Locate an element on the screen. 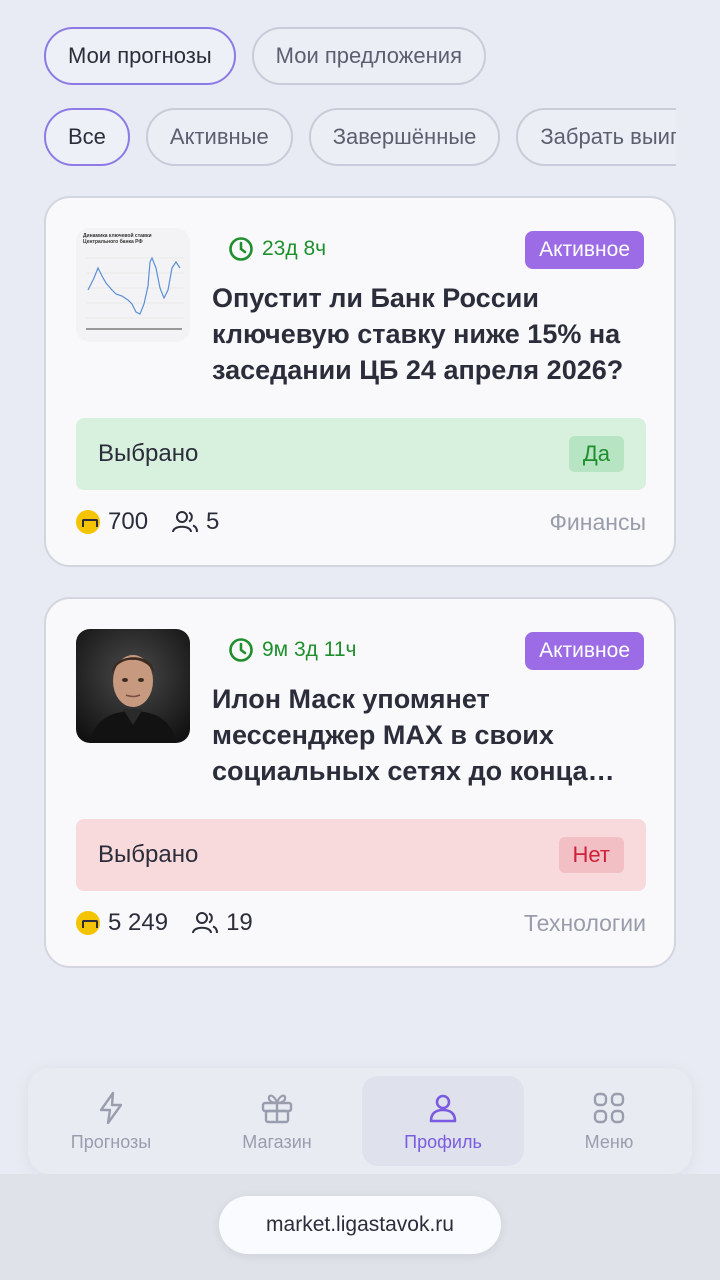 The width and height of the screenshot is (720, 1280). card-stats: 700 5 Финансы is located at coordinates (361, 522).